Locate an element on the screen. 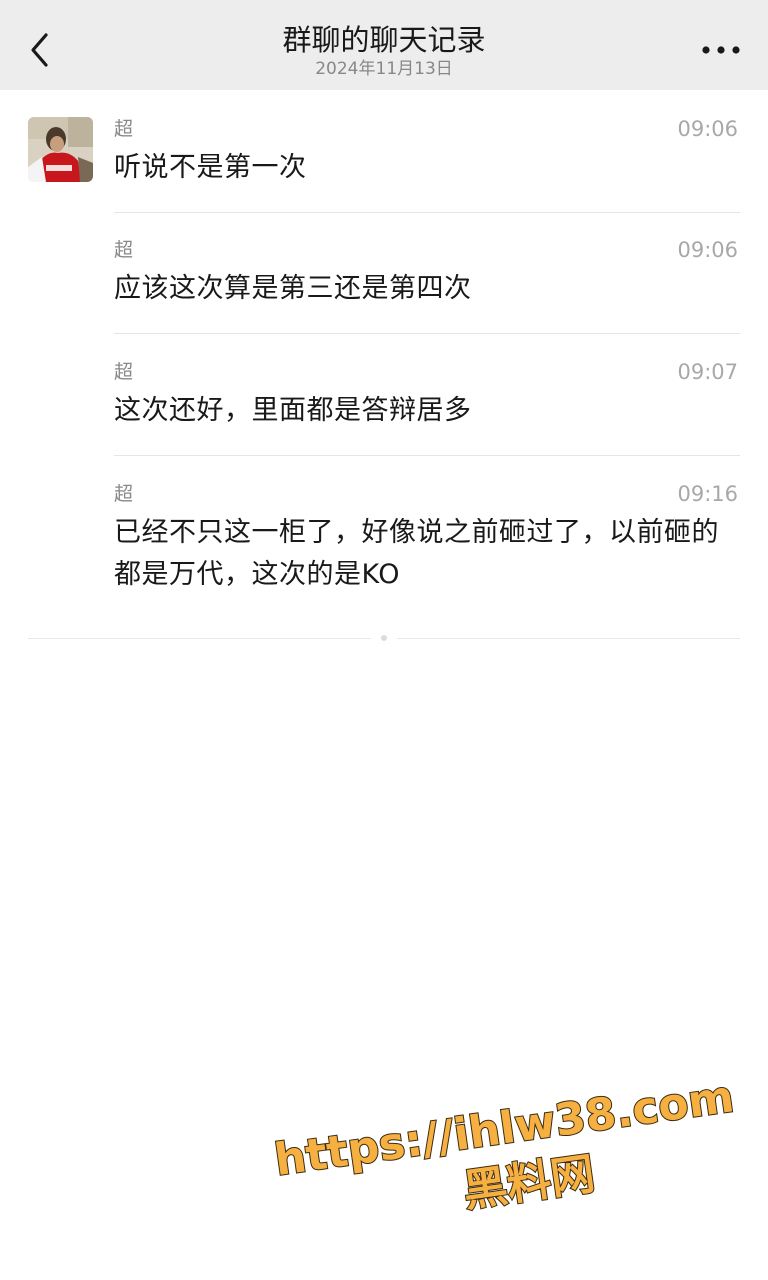  message-text: 听说不是第一次 is located at coordinates (210, 167).